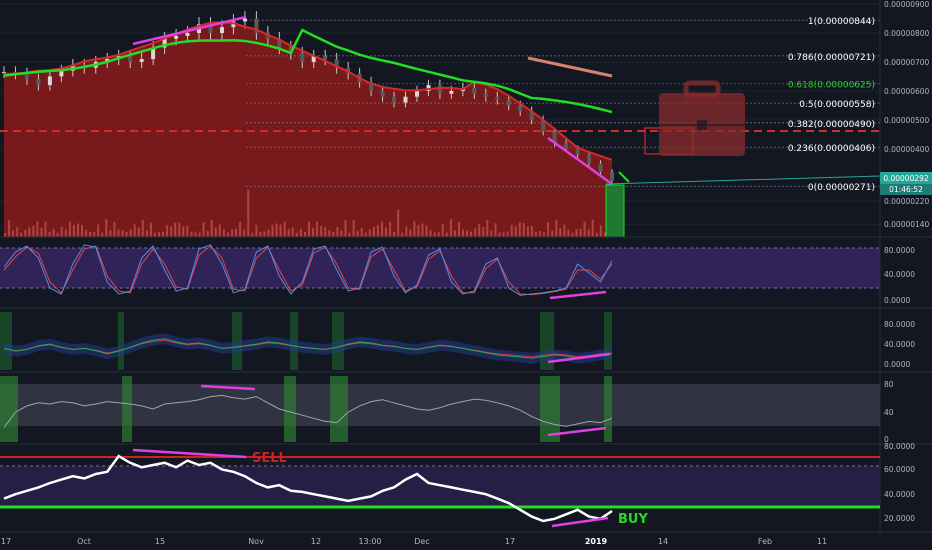  I want to click on y-axis-tick-label: 0.00000400, so click(907, 149).